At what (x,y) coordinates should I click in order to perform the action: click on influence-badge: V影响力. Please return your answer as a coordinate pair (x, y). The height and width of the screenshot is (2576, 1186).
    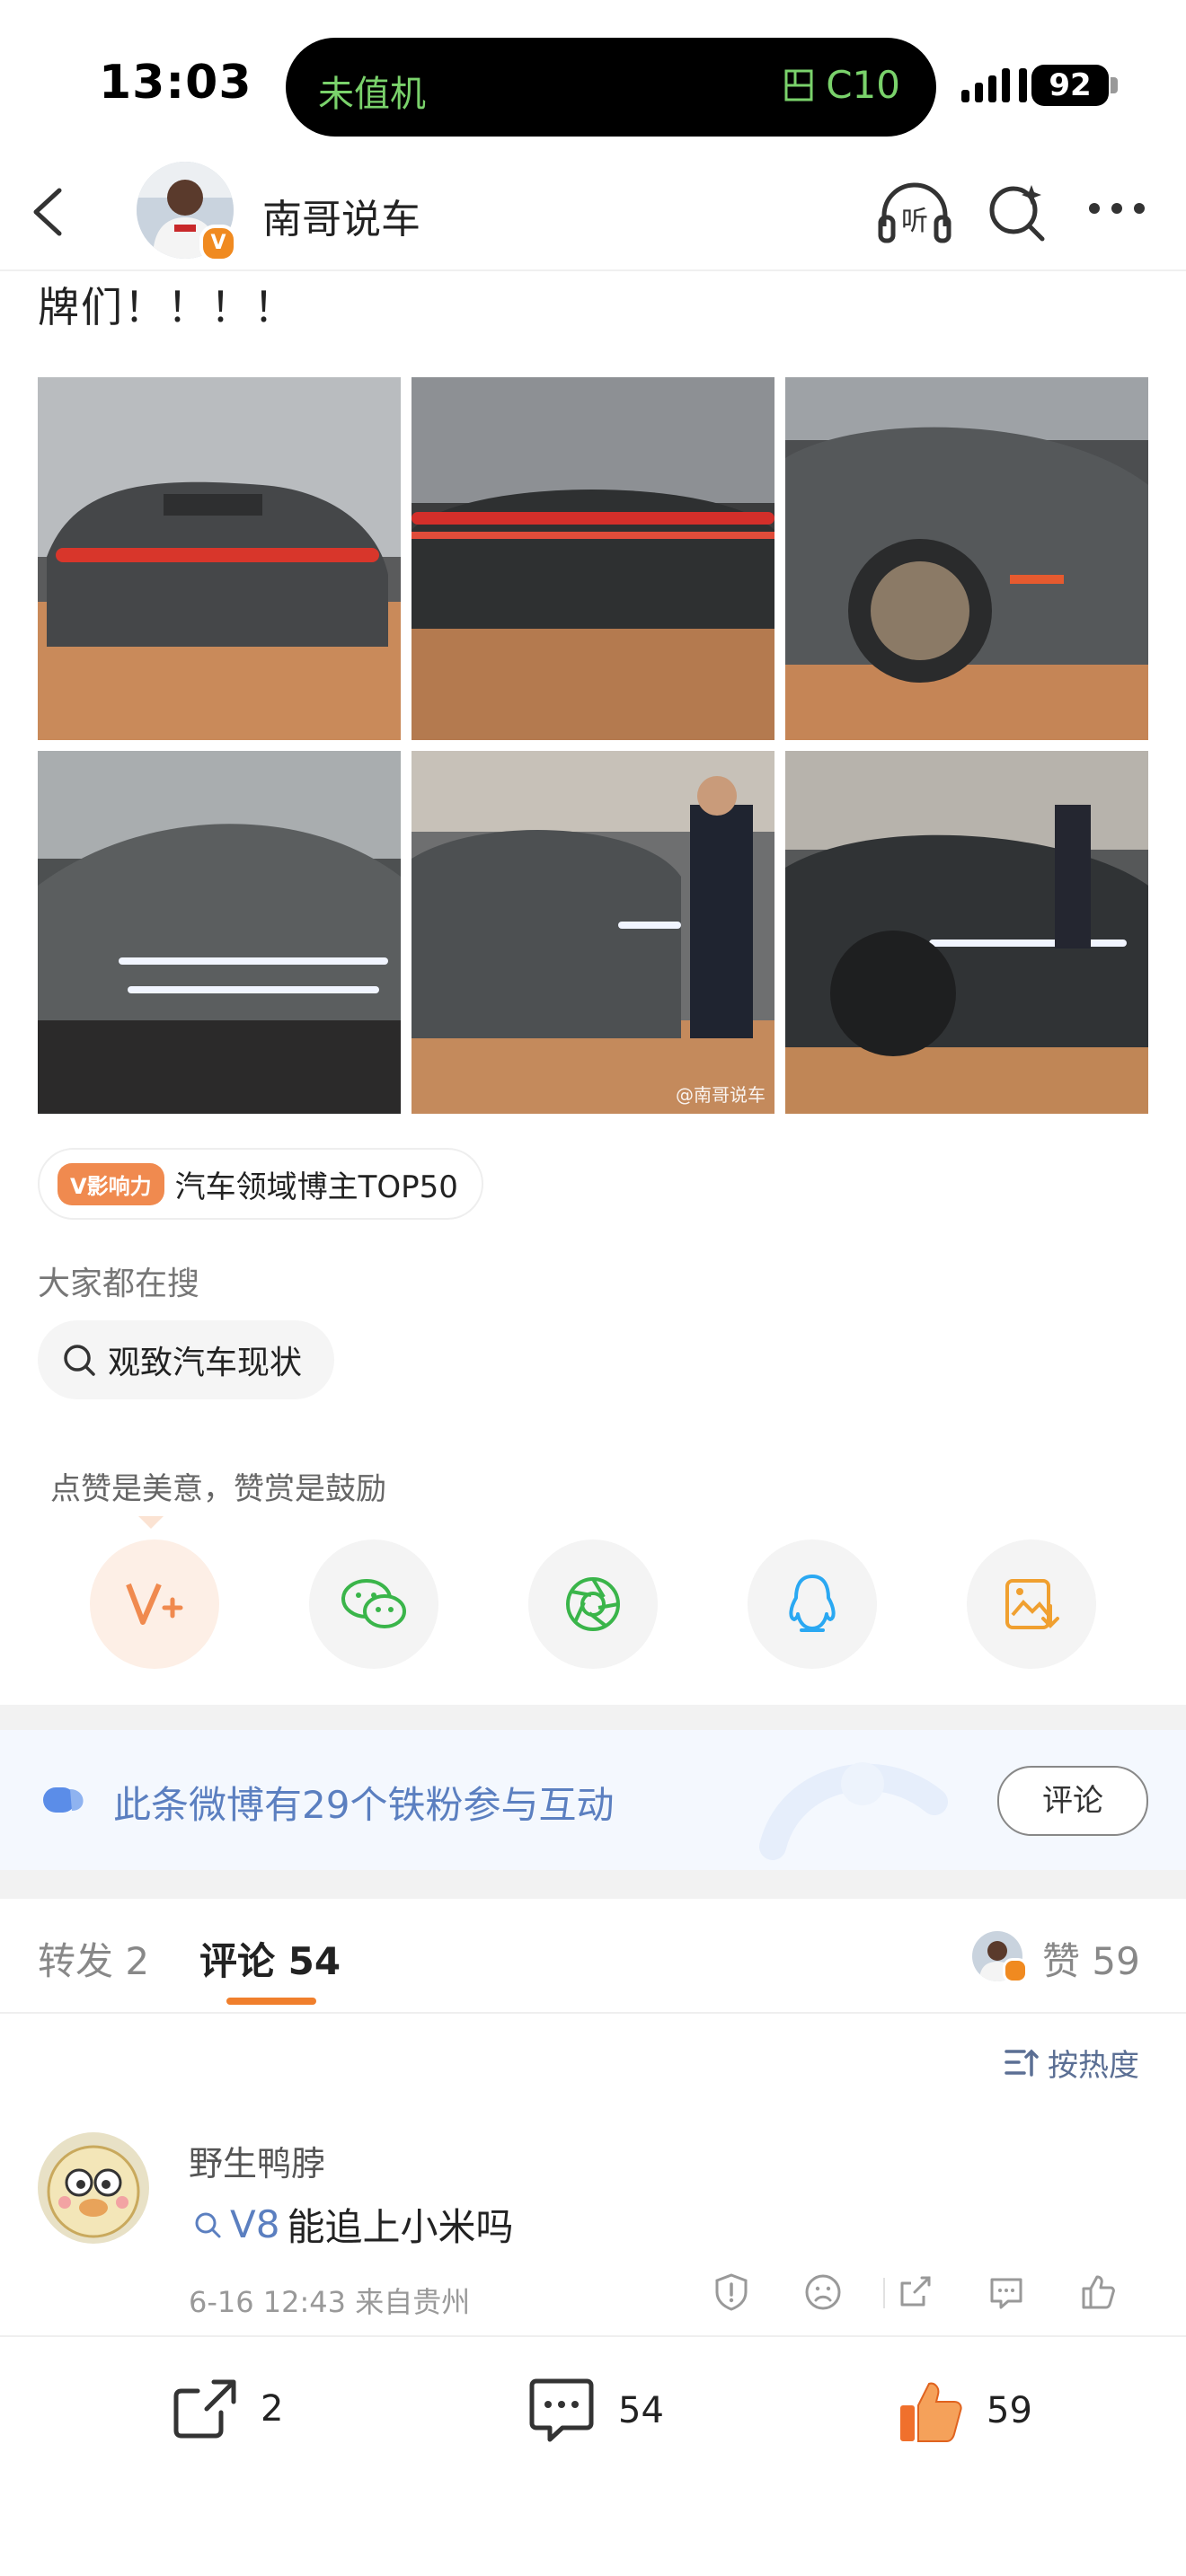
    Looking at the image, I should click on (111, 1183).